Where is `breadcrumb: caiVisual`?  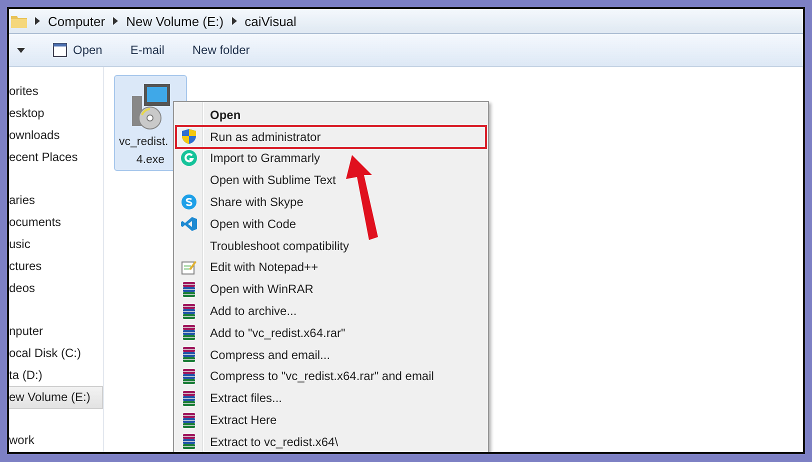
breadcrumb: caiVisual is located at coordinates (270, 21).